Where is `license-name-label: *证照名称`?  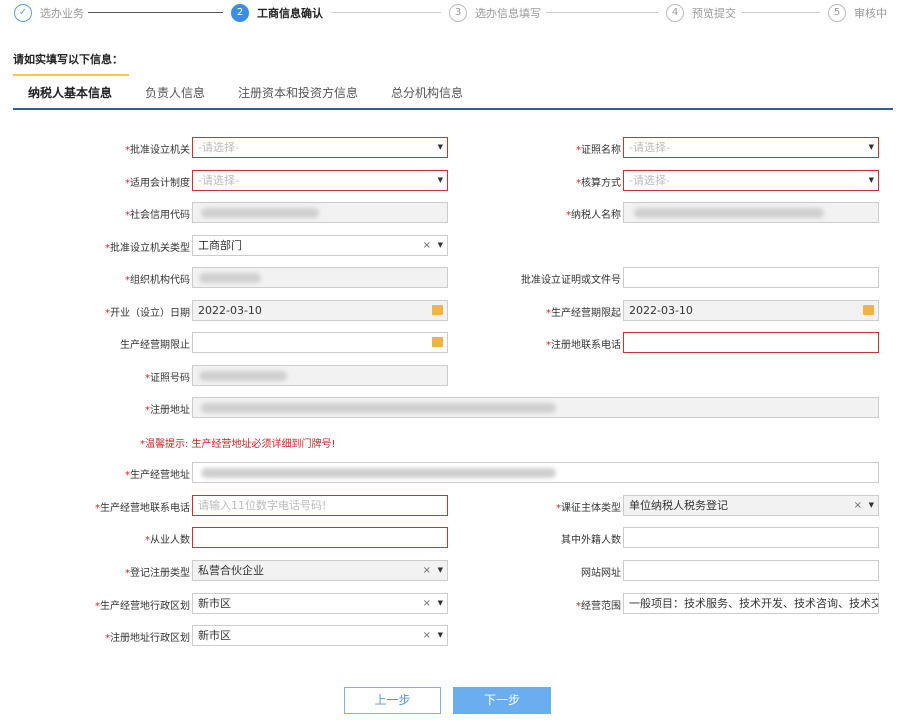 license-name-label: *证照名称 is located at coordinates (598, 150).